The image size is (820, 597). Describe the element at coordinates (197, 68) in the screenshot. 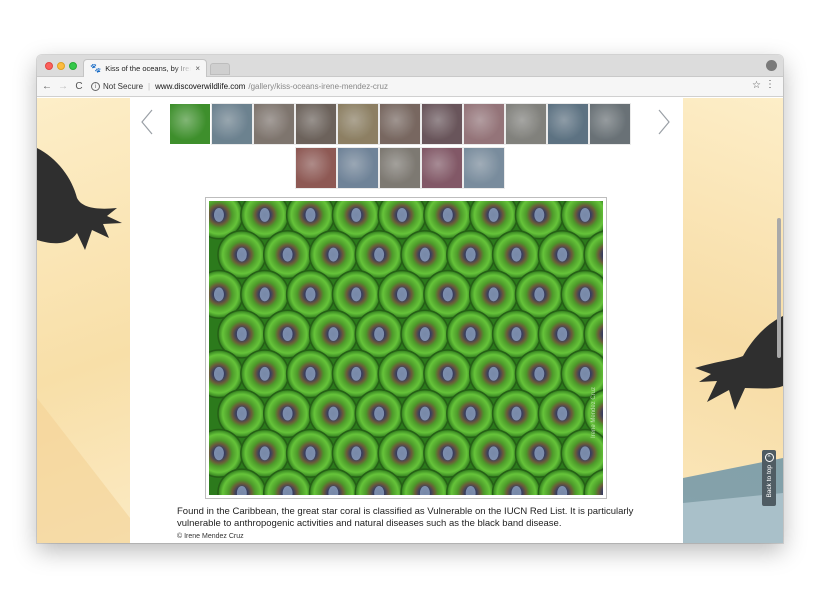

I see `close-tab-icon: ×` at that location.